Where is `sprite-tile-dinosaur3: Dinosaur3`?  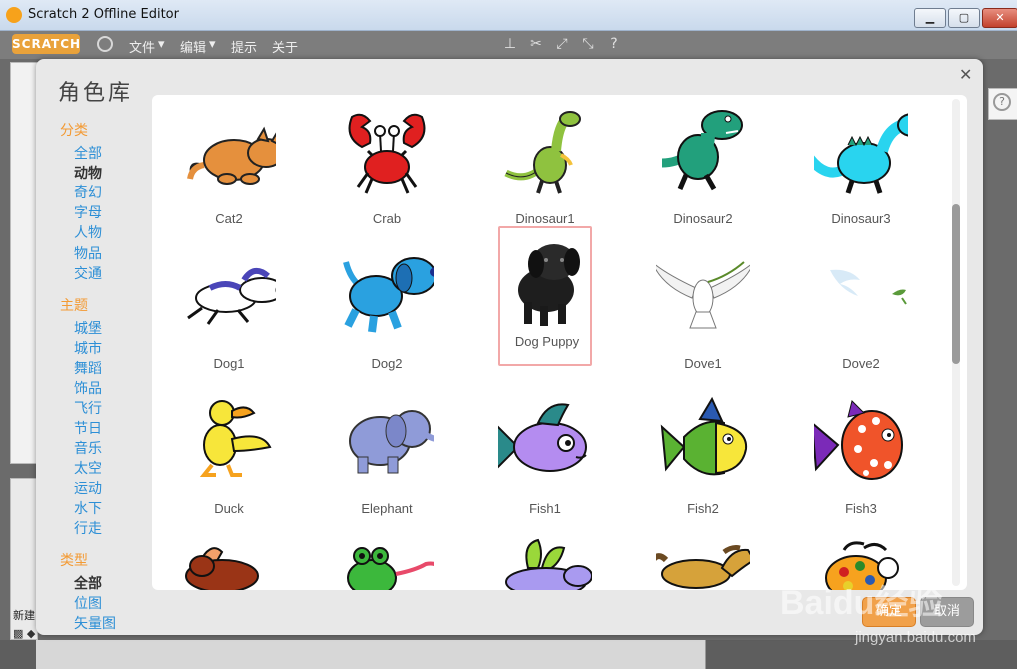 sprite-tile-dinosaur3: Dinosaur3 is located at coordinates (861, 173).